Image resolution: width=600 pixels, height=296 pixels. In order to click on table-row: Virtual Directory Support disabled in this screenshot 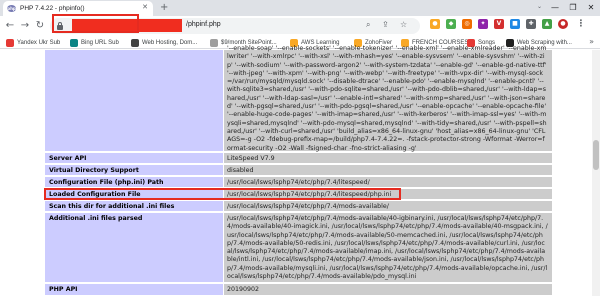, I will do `click(298, 170)`.